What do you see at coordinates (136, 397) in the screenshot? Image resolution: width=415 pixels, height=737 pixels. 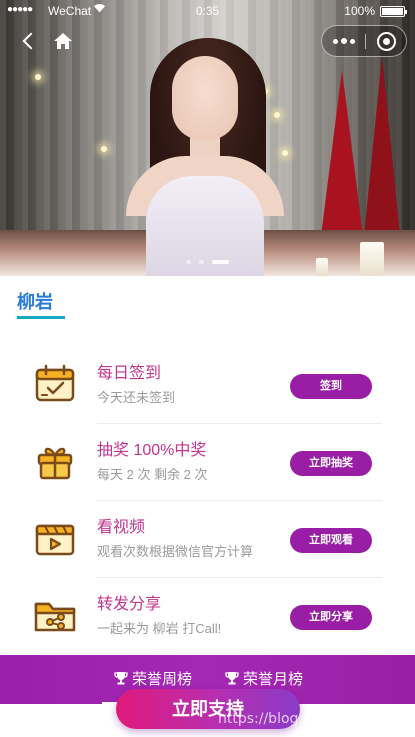 I see `task-subtitle: 今天还未签到` at bounding box center [136, 397].